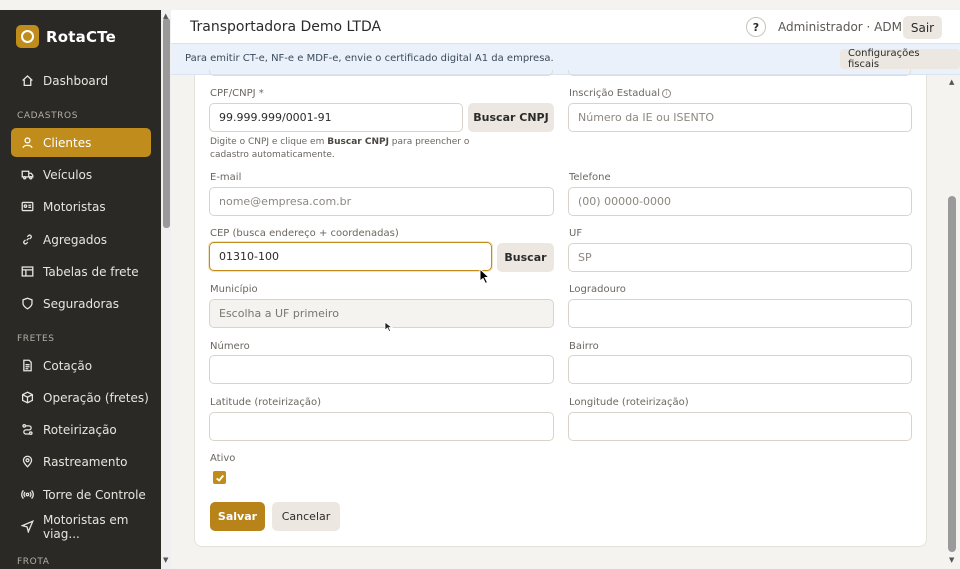 The width and height of the screenshot is (960, 569). What do you see at coordinates (381, 369) in the screenshot?
I see `numero-input` at bounding box center [381, 369].